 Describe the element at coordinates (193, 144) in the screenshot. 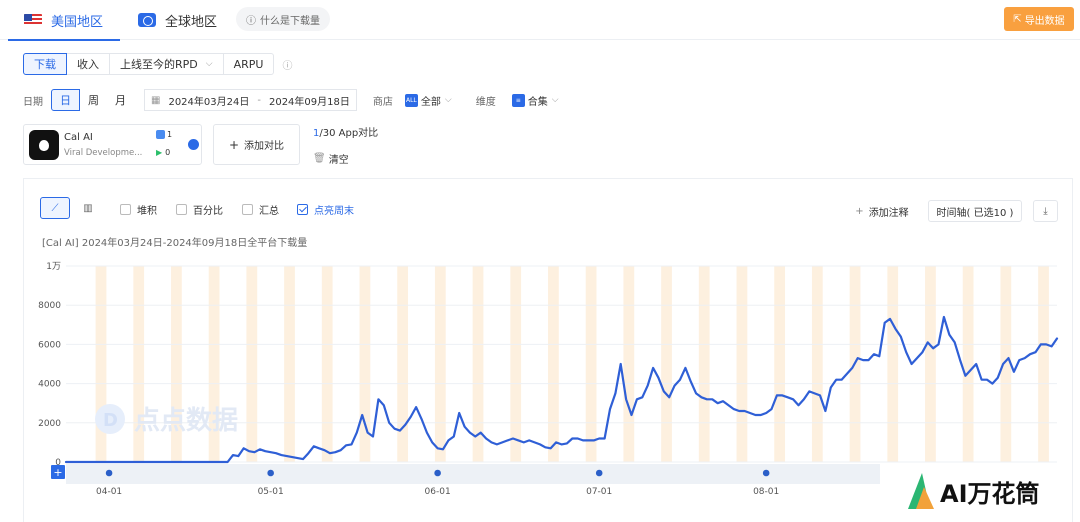

I see `selected-check-icon` at that location.